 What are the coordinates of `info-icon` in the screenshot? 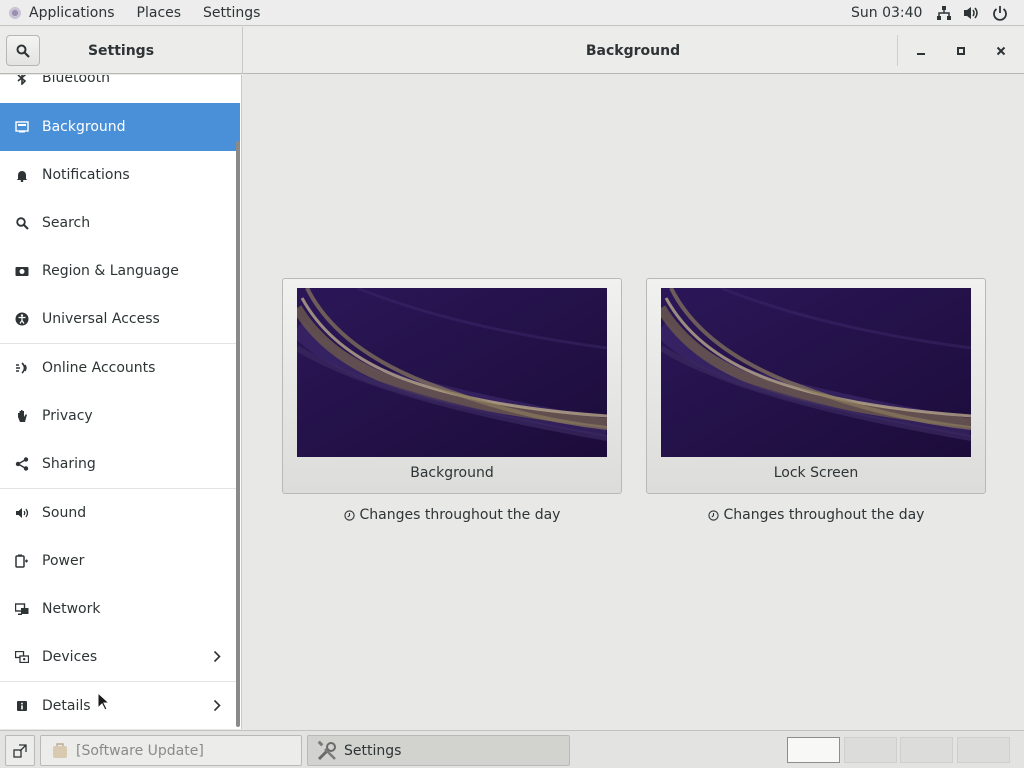 It's located at (22, 706).